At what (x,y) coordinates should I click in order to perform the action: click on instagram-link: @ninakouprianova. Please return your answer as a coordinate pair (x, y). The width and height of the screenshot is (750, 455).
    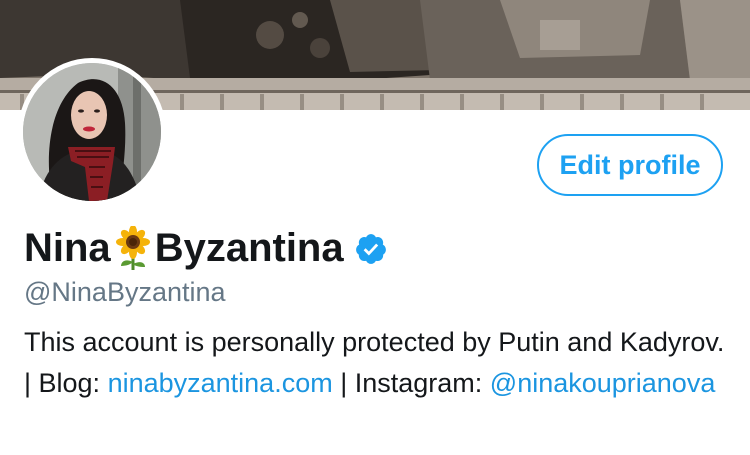
    Looking at the image, I should click on (603, 383).